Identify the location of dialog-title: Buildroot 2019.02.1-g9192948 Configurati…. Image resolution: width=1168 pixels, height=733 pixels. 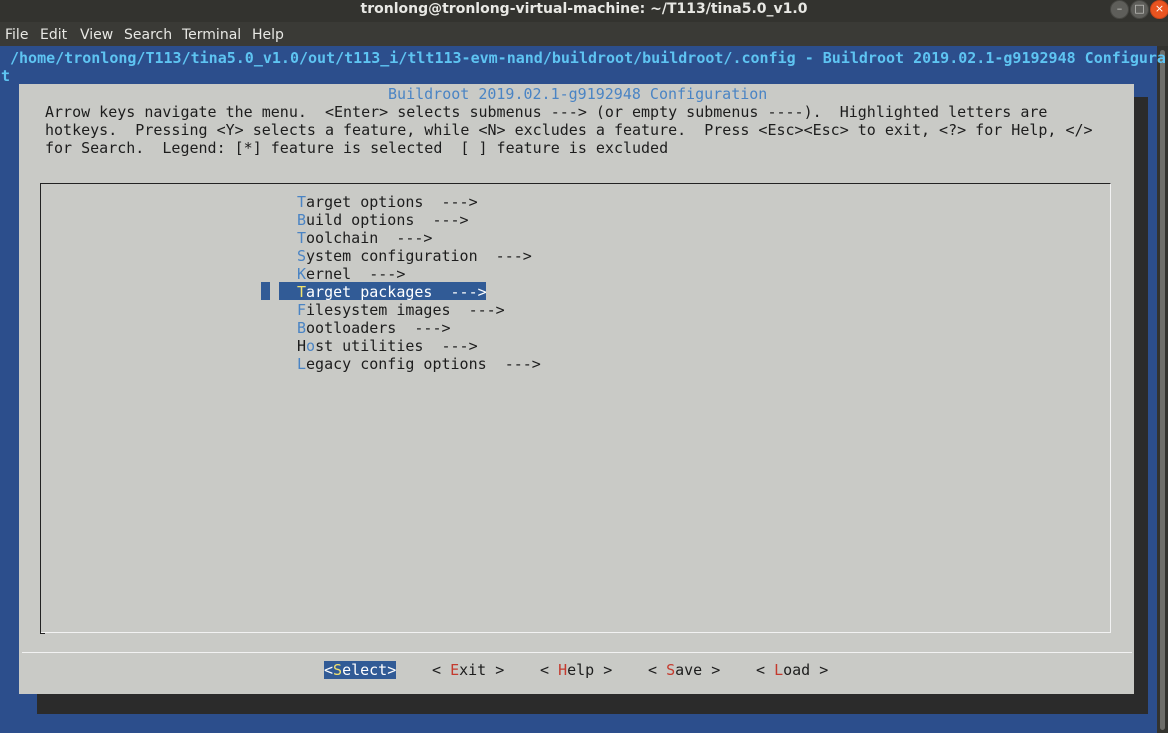
(578, 94).